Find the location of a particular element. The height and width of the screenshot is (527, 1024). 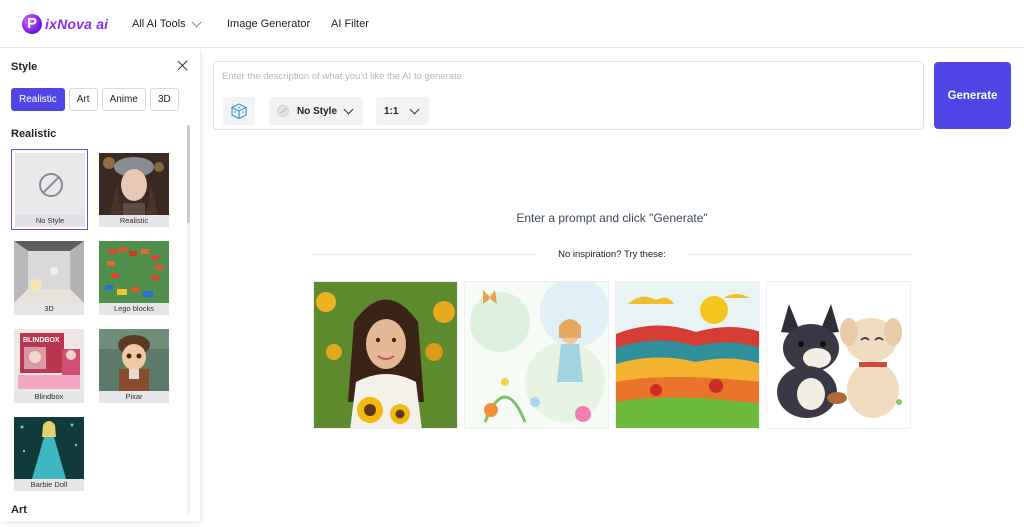

logo-text: ixNova ai is located at coordinates (77, 24).